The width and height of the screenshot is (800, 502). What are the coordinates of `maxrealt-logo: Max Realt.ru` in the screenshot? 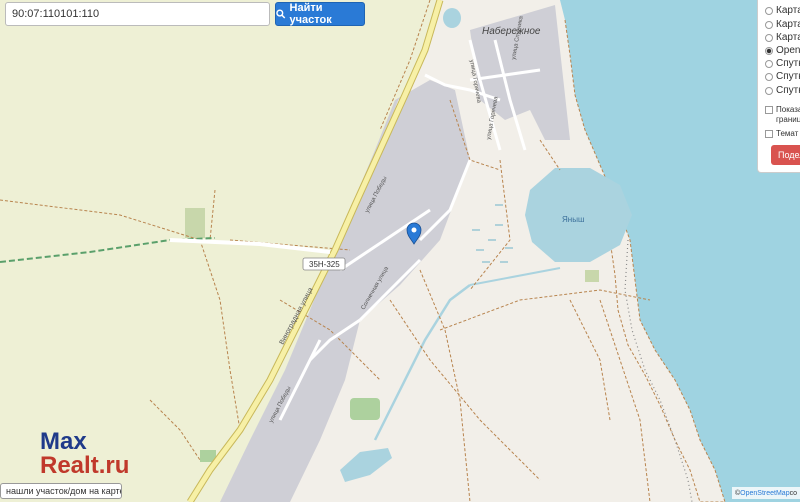 It's located at (84, 454).